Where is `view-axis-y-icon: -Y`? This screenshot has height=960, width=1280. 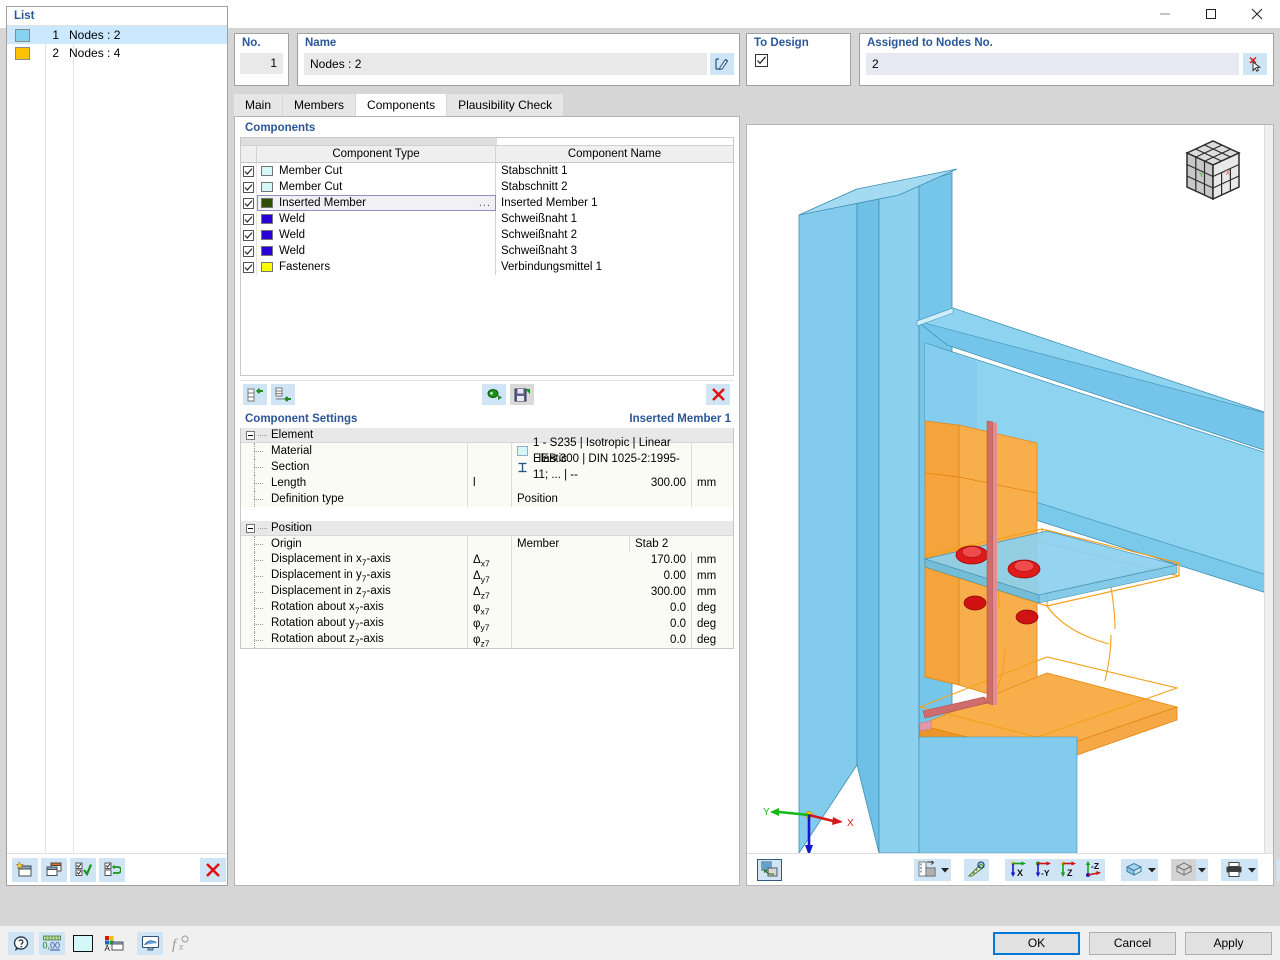 view-axis-y-icon: -Y is located at coordinates (1042, 869).